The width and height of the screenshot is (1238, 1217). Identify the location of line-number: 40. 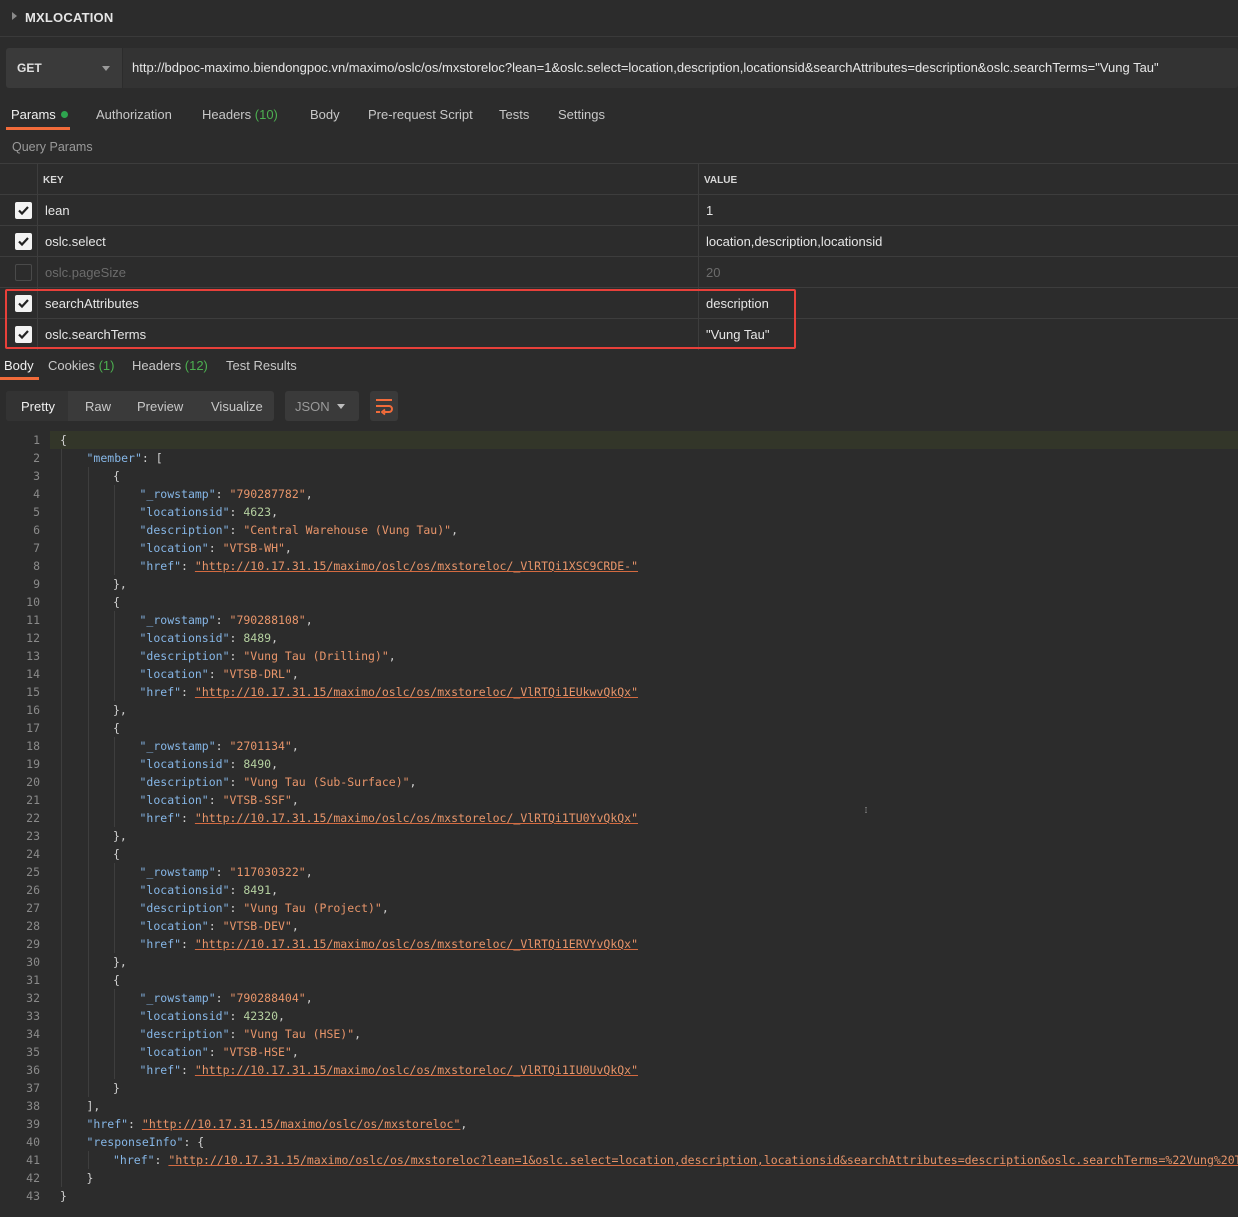
(33, 1142).